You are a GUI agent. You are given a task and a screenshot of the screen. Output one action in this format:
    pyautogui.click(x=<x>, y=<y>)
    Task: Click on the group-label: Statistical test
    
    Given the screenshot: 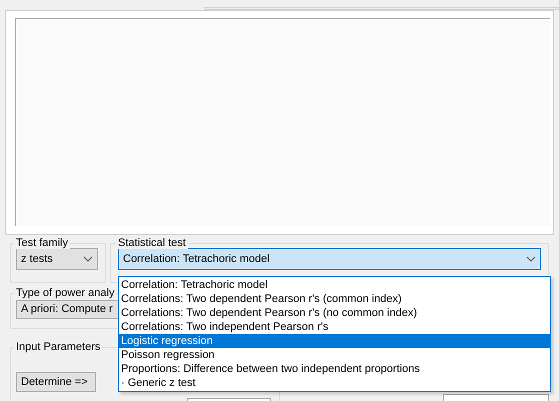 What is the action you would take?
    pyautogui.click(x=152, y=243)
    